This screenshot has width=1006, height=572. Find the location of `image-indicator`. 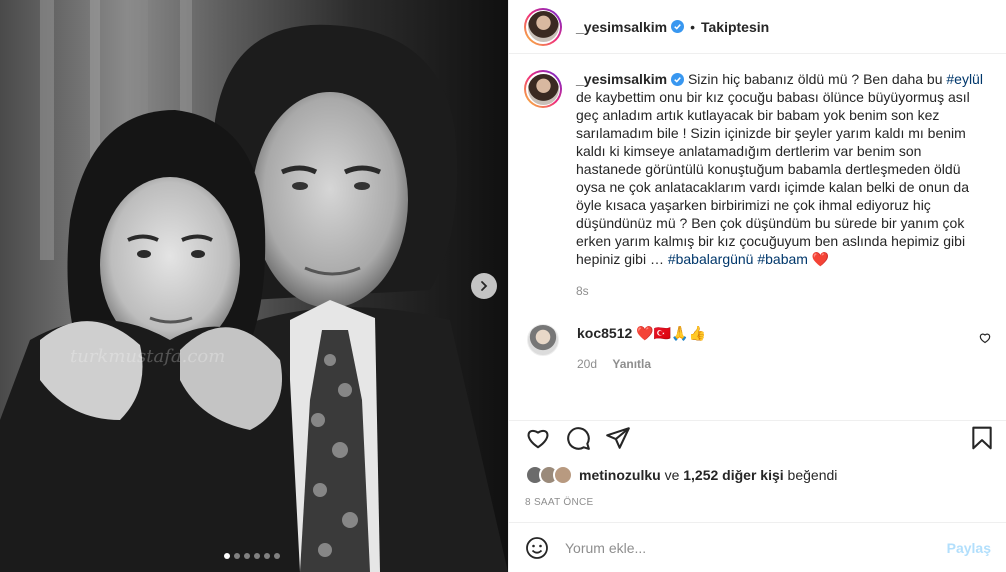

image-indicator is located at coordinates (252, 556).